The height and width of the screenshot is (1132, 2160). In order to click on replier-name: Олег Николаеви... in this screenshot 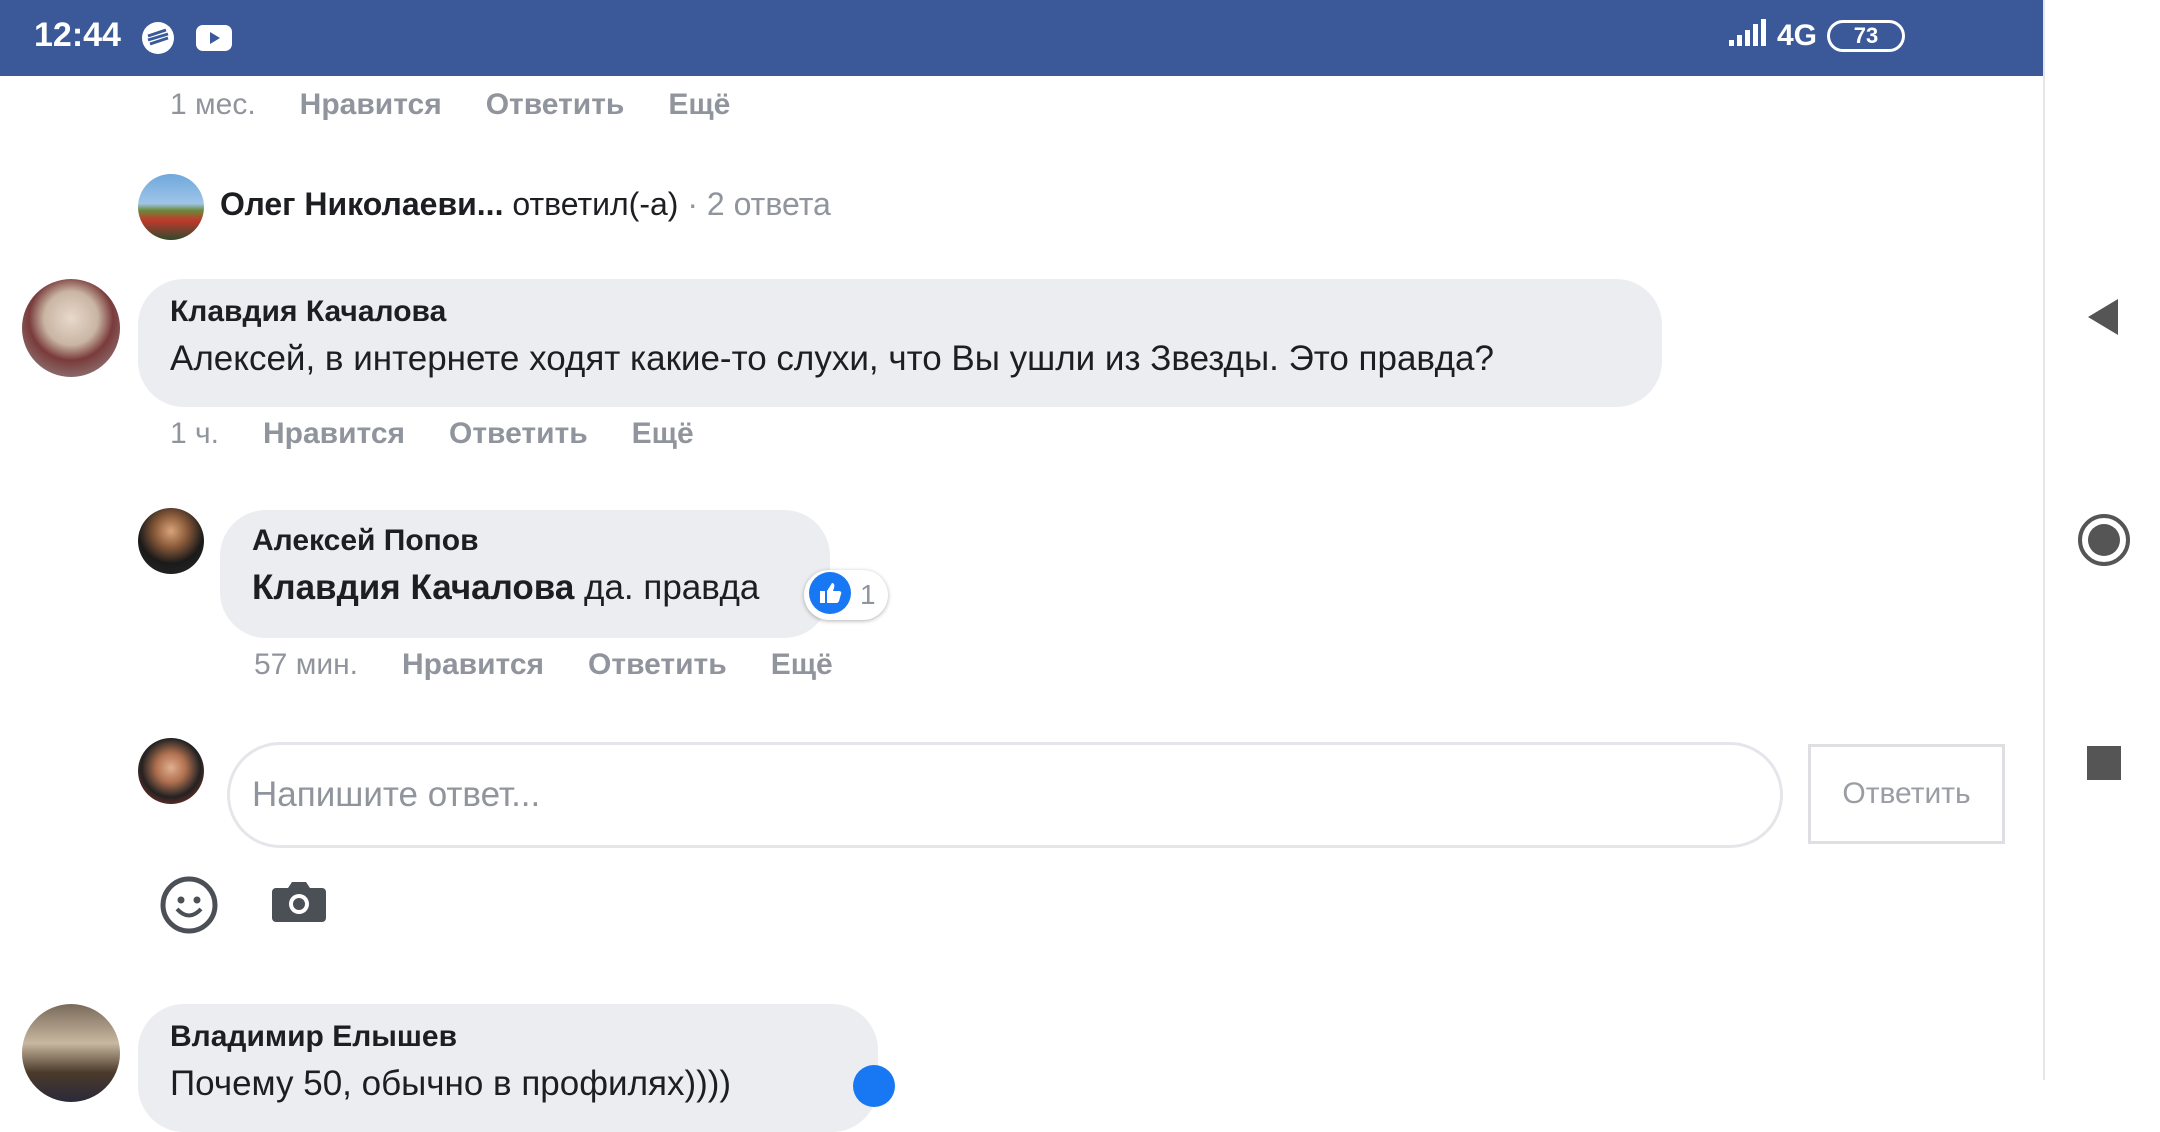, I will do `click(361, 204)`.